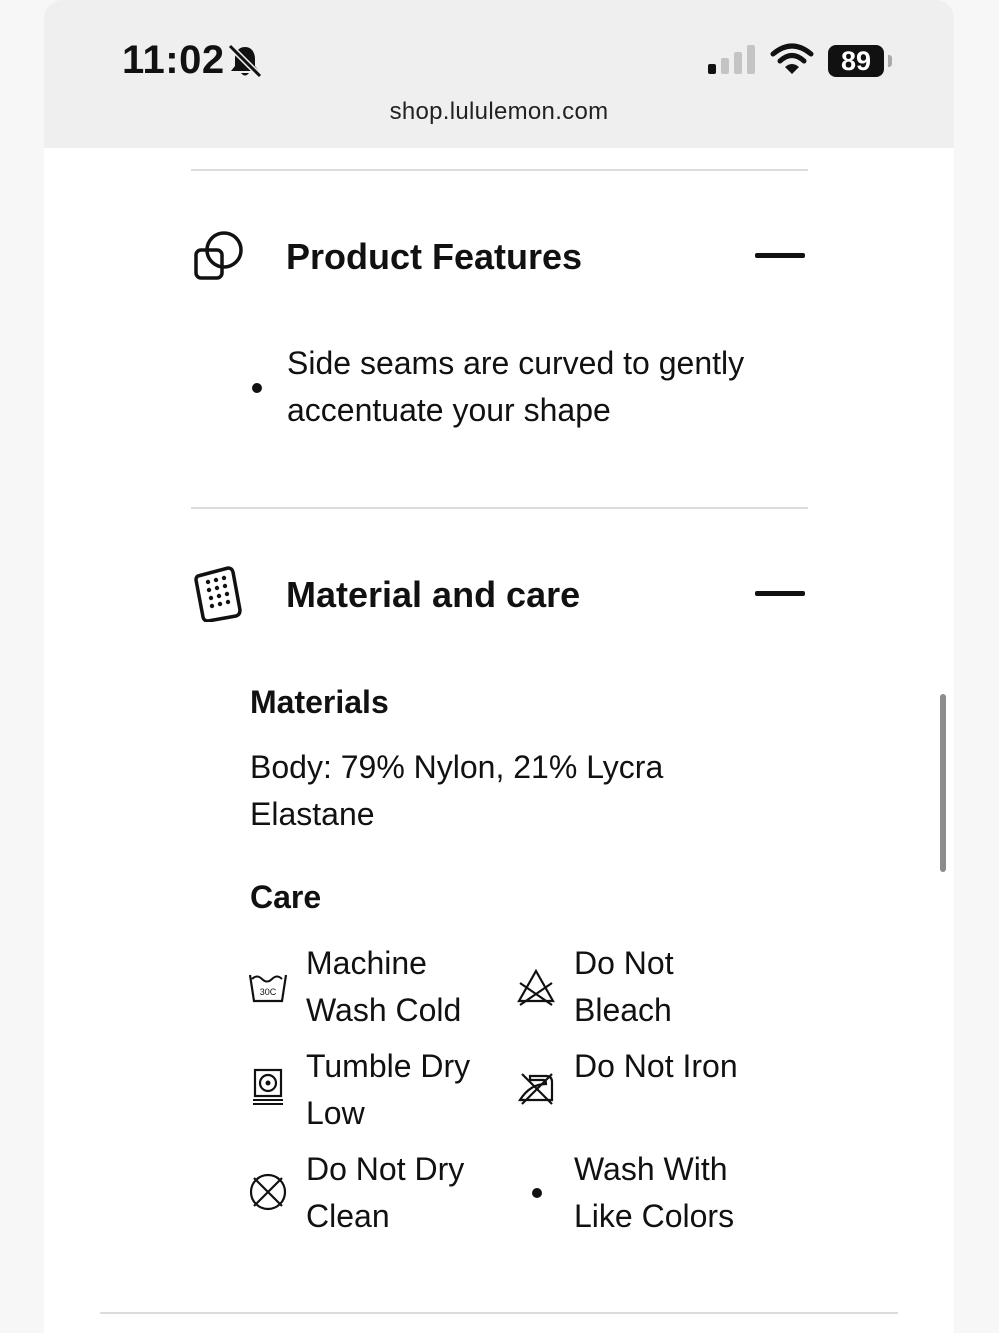  I want to click on silent-bell-icon, so click(245, 61).